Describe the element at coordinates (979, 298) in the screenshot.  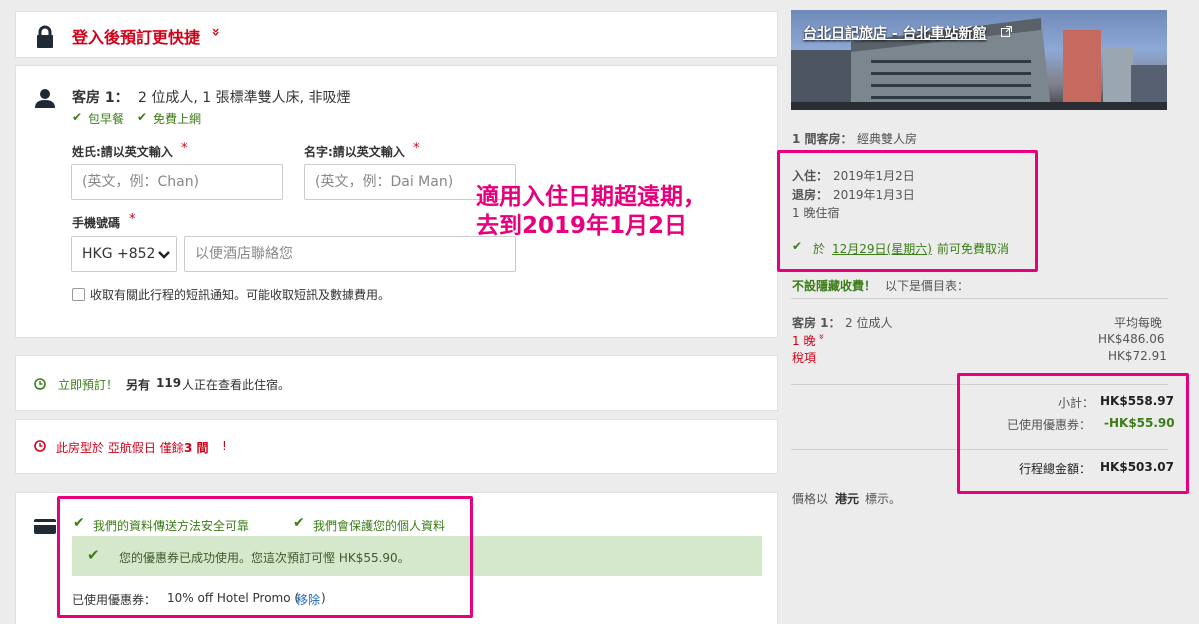
I see `divider` at that location.